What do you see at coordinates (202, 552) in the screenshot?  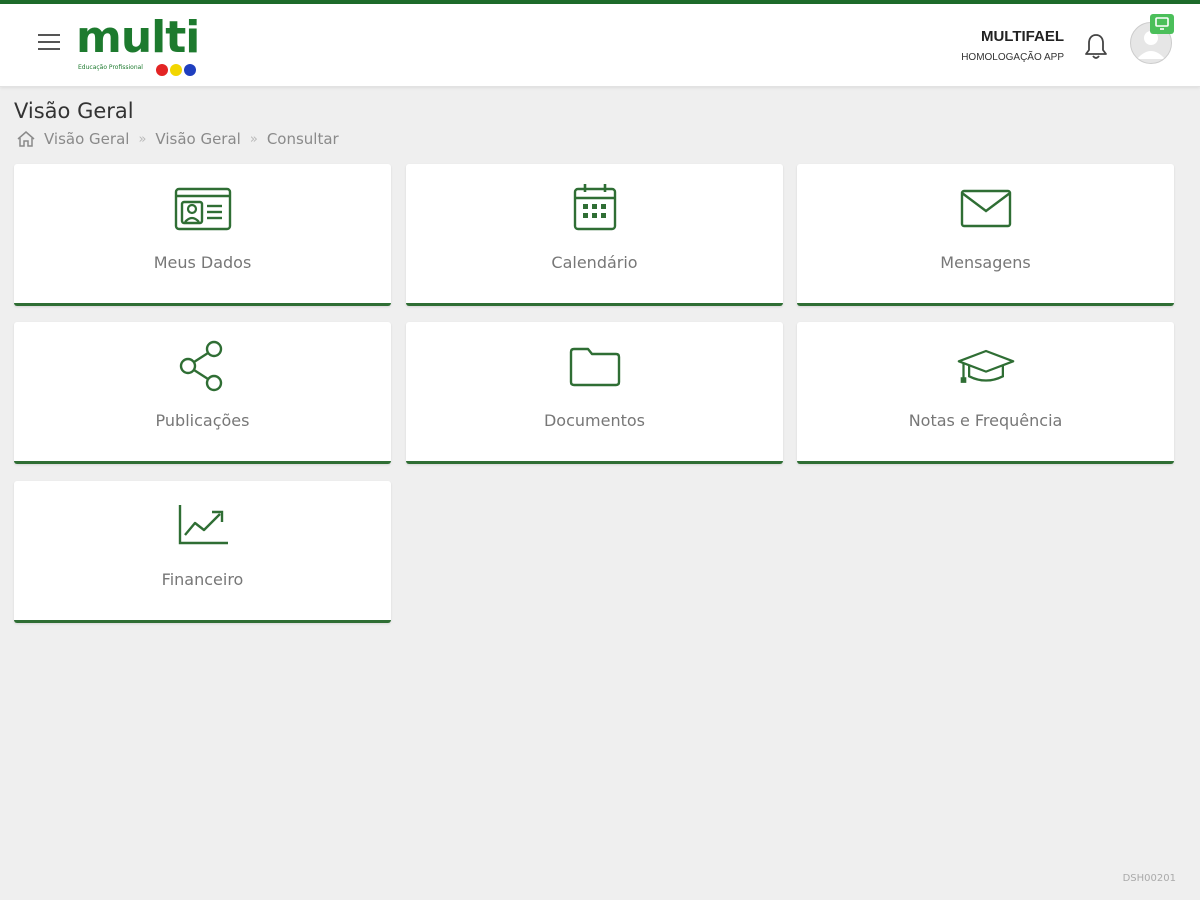 I see `card-financeiro: Financeiro` at bounding box center [202, 552].